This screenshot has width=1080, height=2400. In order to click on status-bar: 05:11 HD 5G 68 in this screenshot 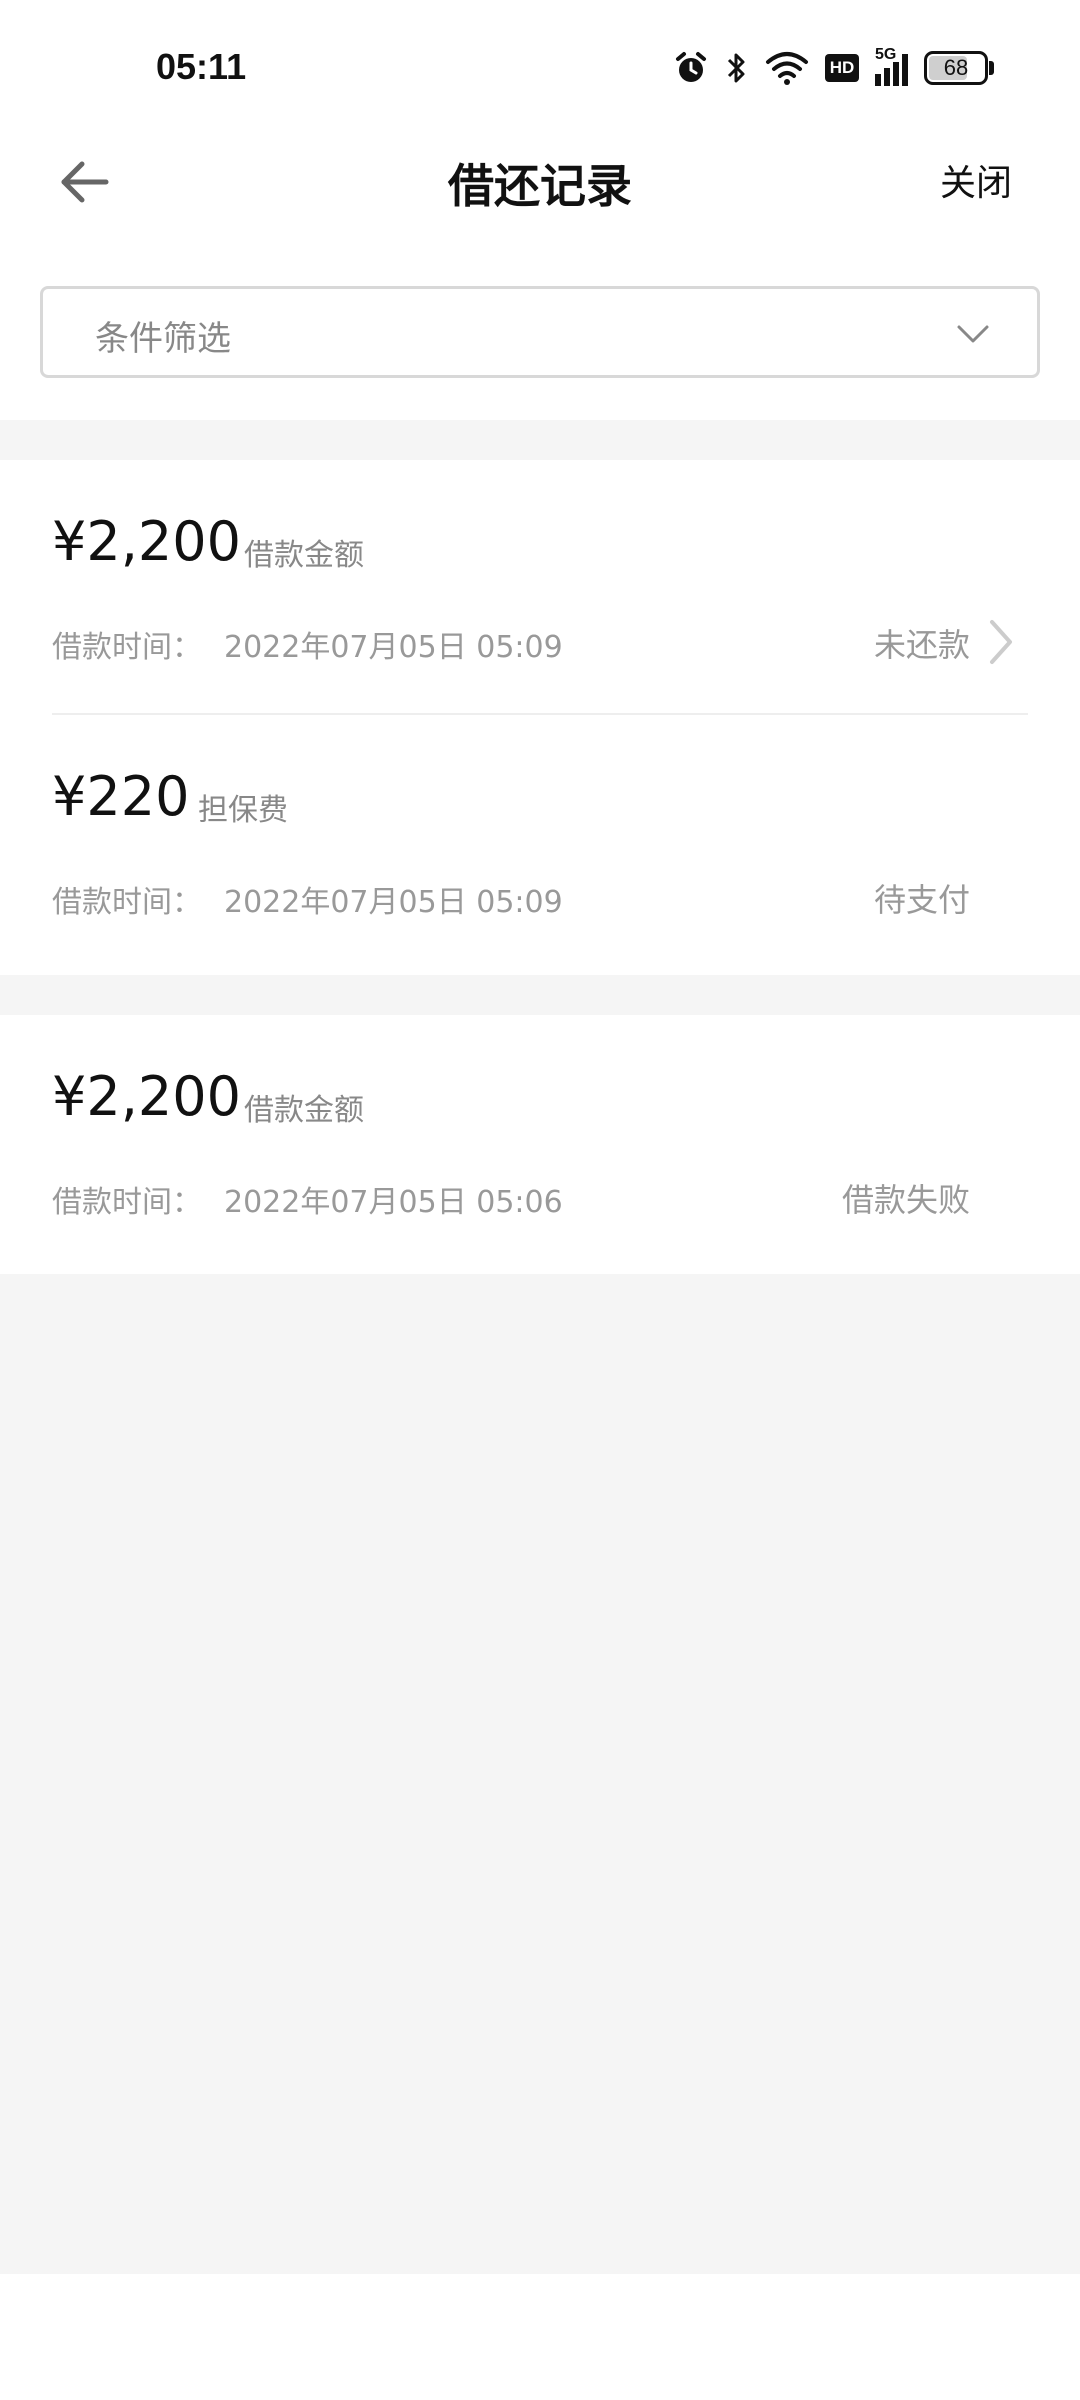, I will do `click(540, 70)`.